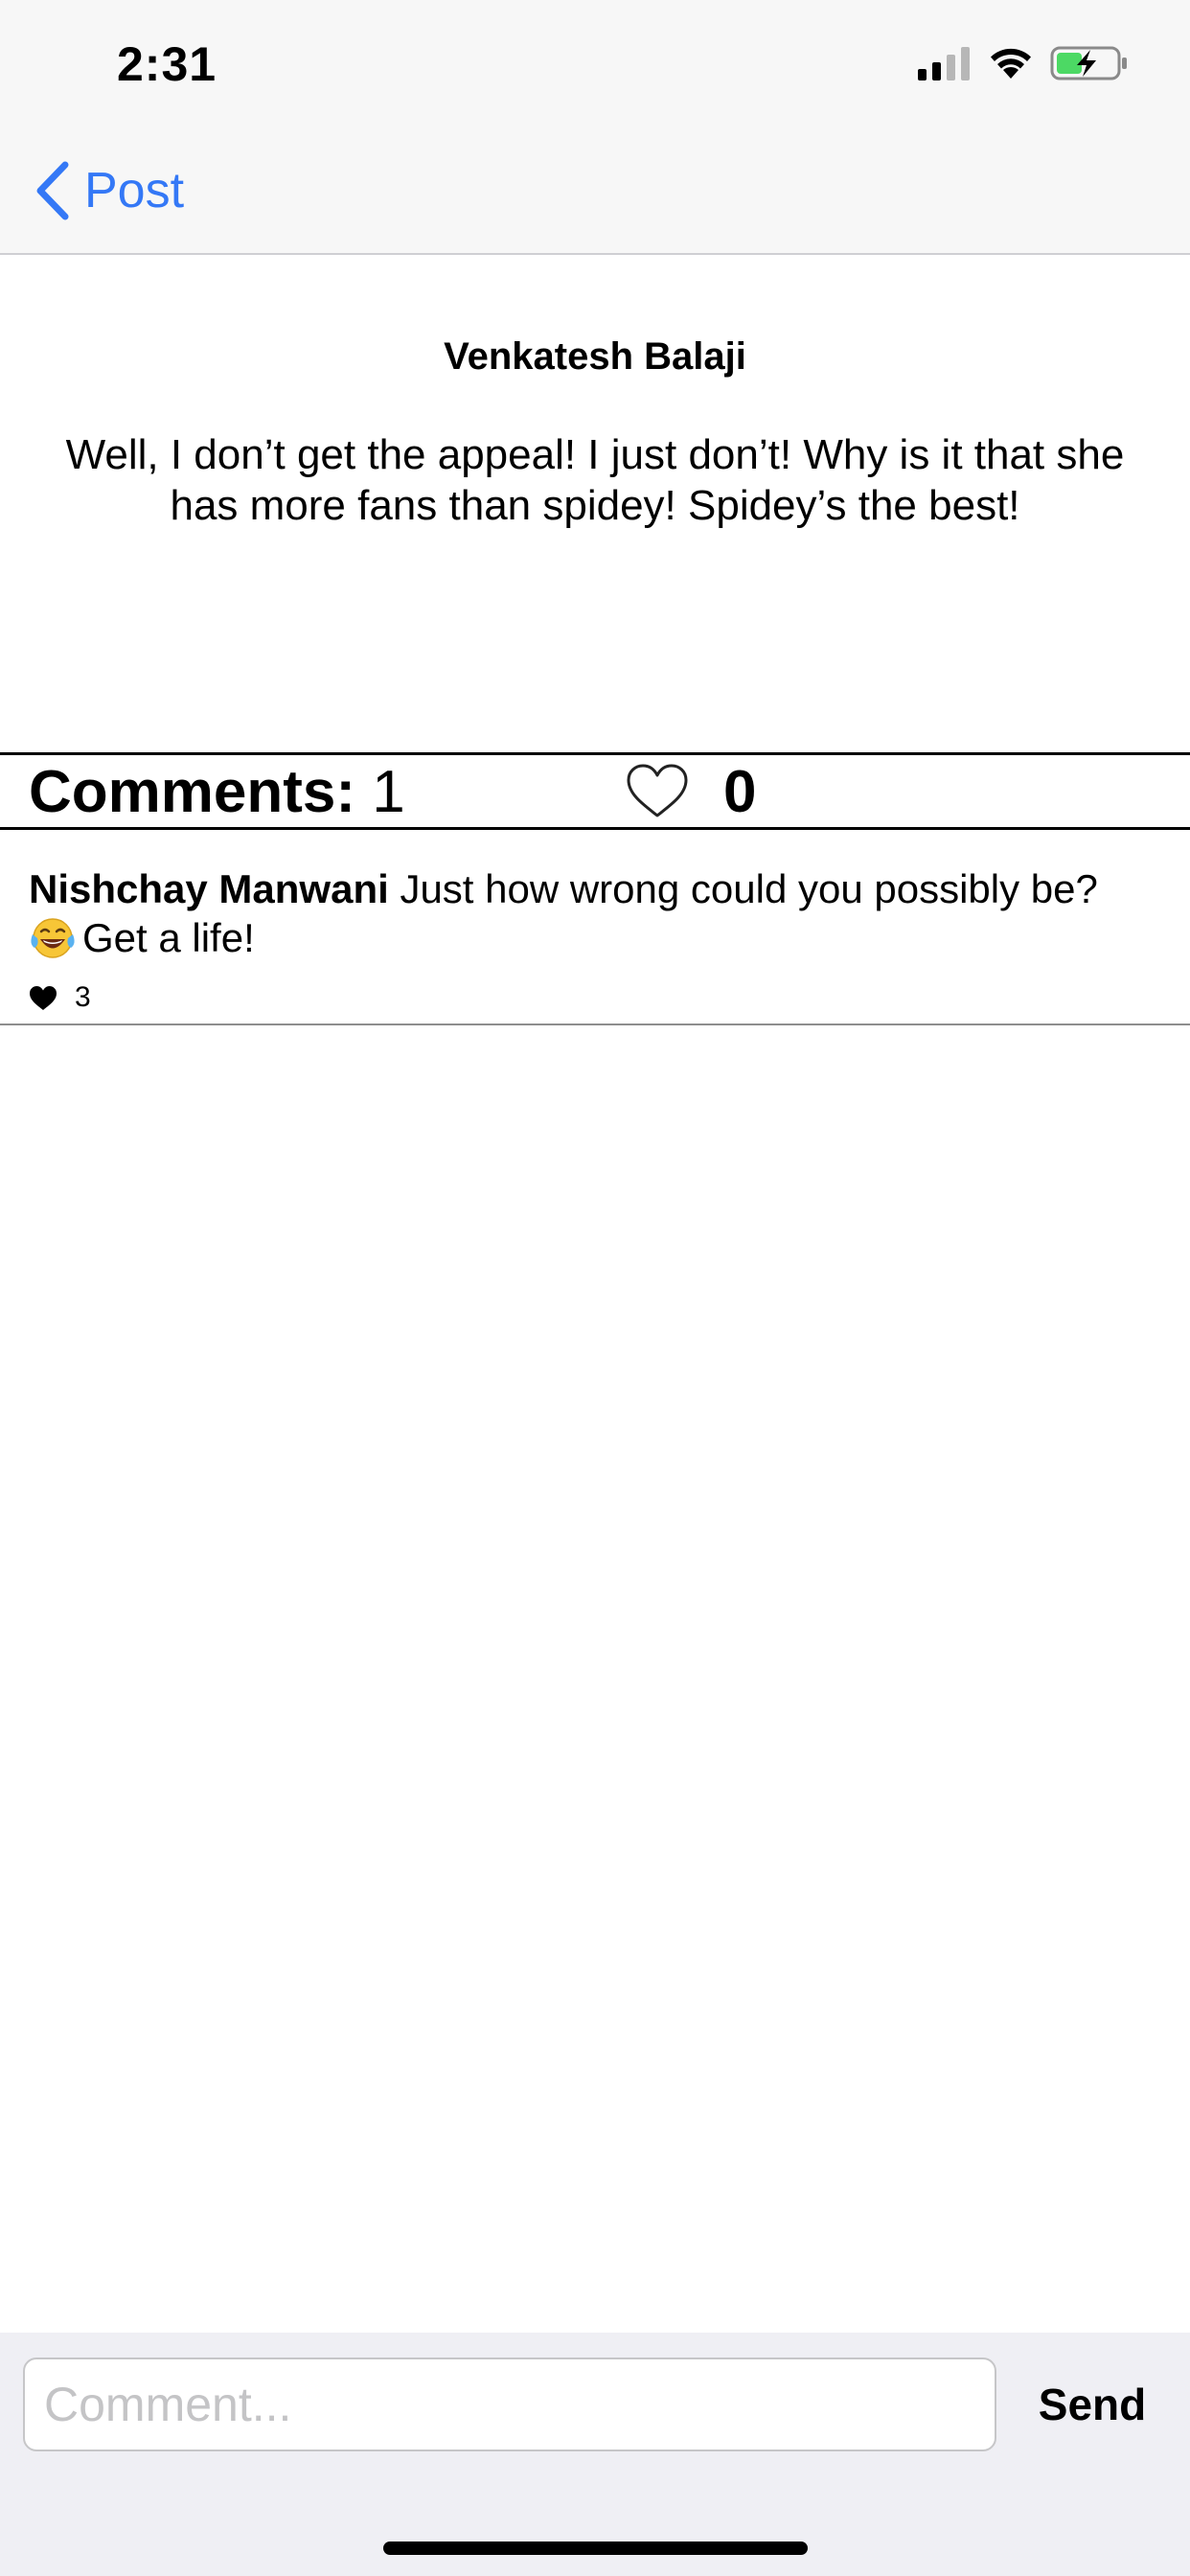  I want to click on comment-text-line1: Just how wrong could you possibly be?, so click(749, 888).